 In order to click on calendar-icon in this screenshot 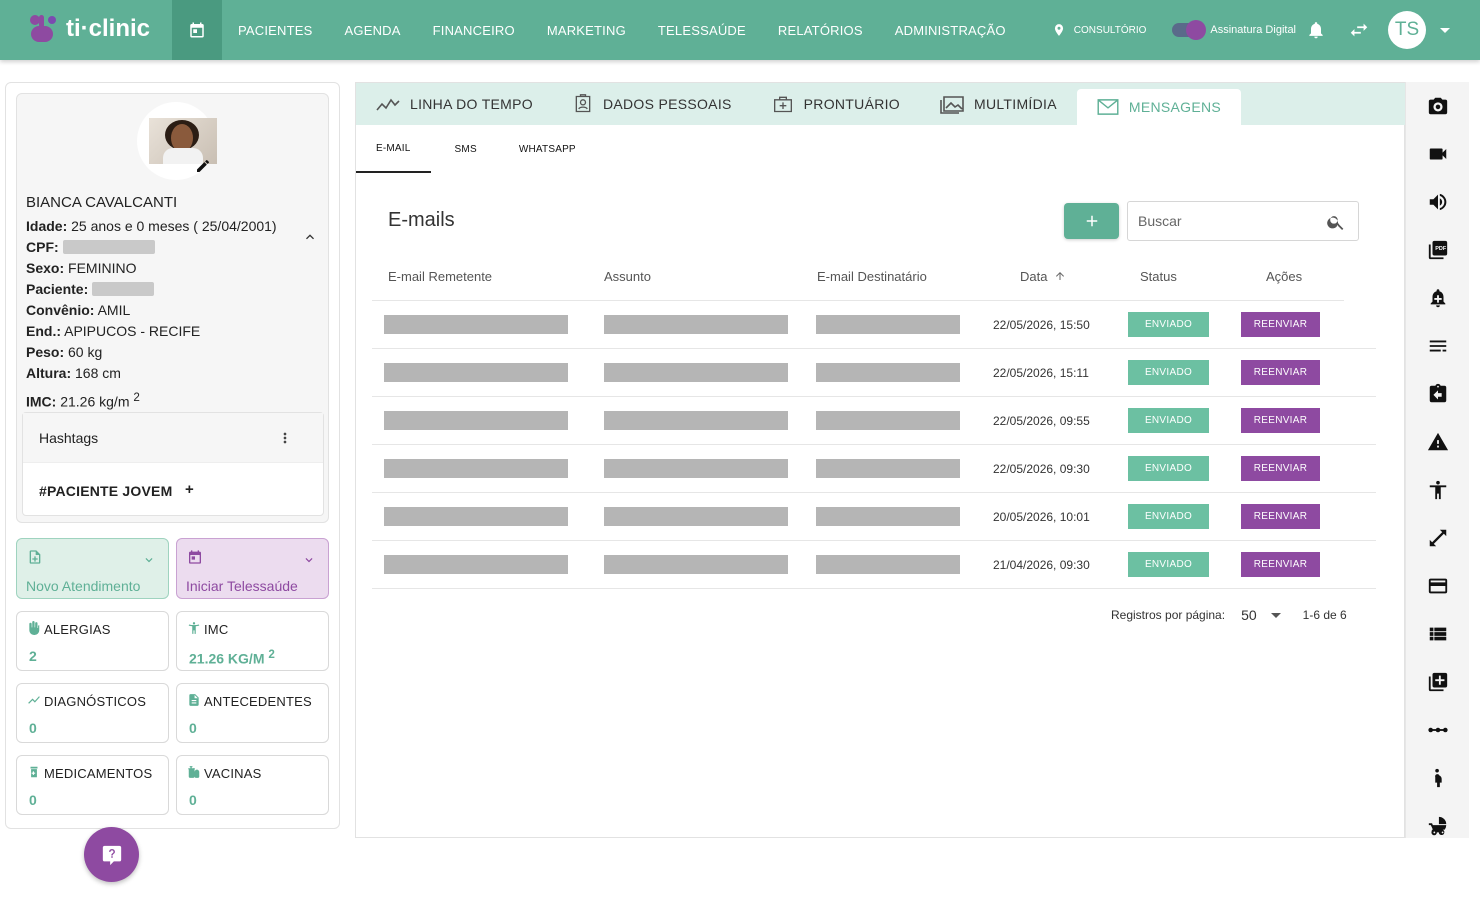, I will do `click(195, 557)`.